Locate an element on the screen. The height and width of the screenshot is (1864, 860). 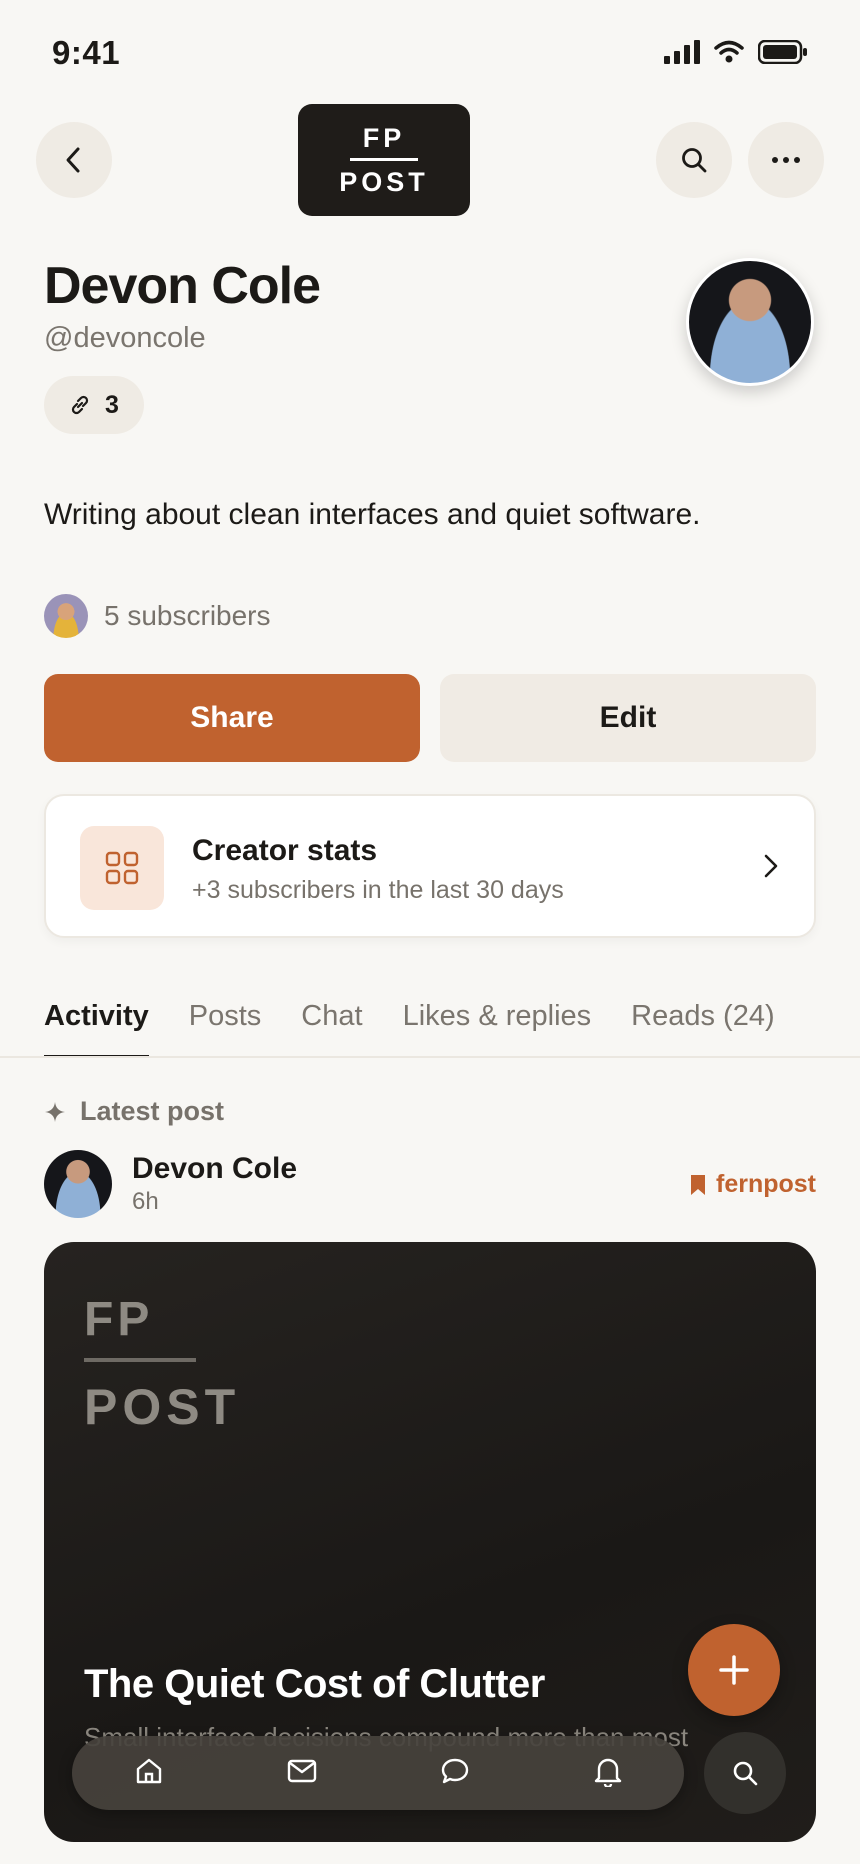
post-cover-text-bottom: POST is located at coordinates (162, 1407).